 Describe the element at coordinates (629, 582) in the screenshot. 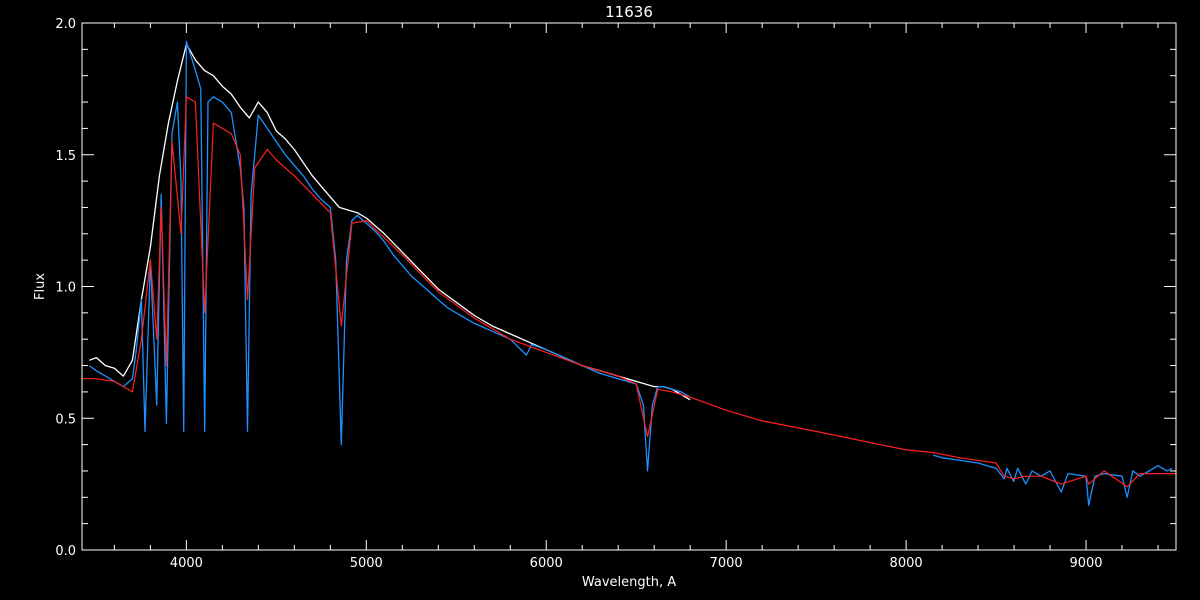

I see `x-axis-title: Wavelength, A` at that location.